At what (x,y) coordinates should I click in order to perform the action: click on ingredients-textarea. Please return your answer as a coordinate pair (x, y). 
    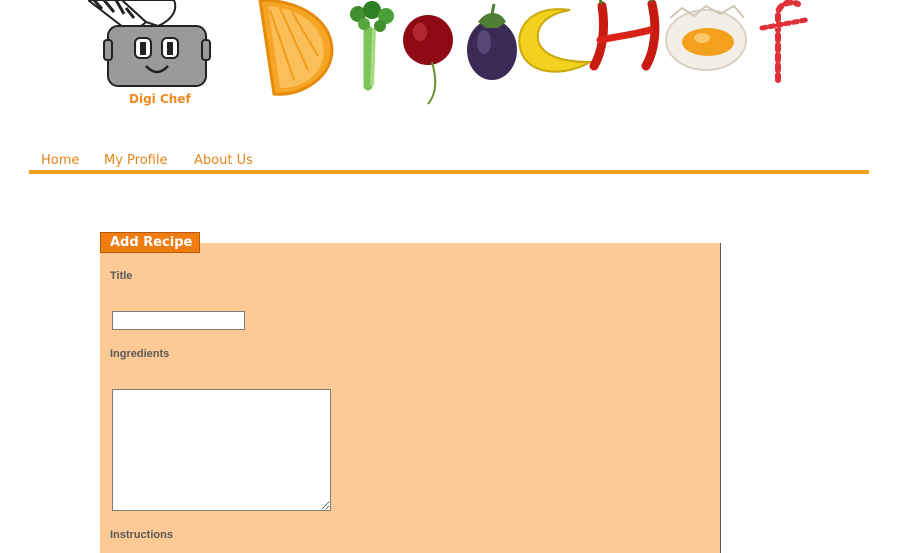
    Looking at the image, I should click on (221, 450).